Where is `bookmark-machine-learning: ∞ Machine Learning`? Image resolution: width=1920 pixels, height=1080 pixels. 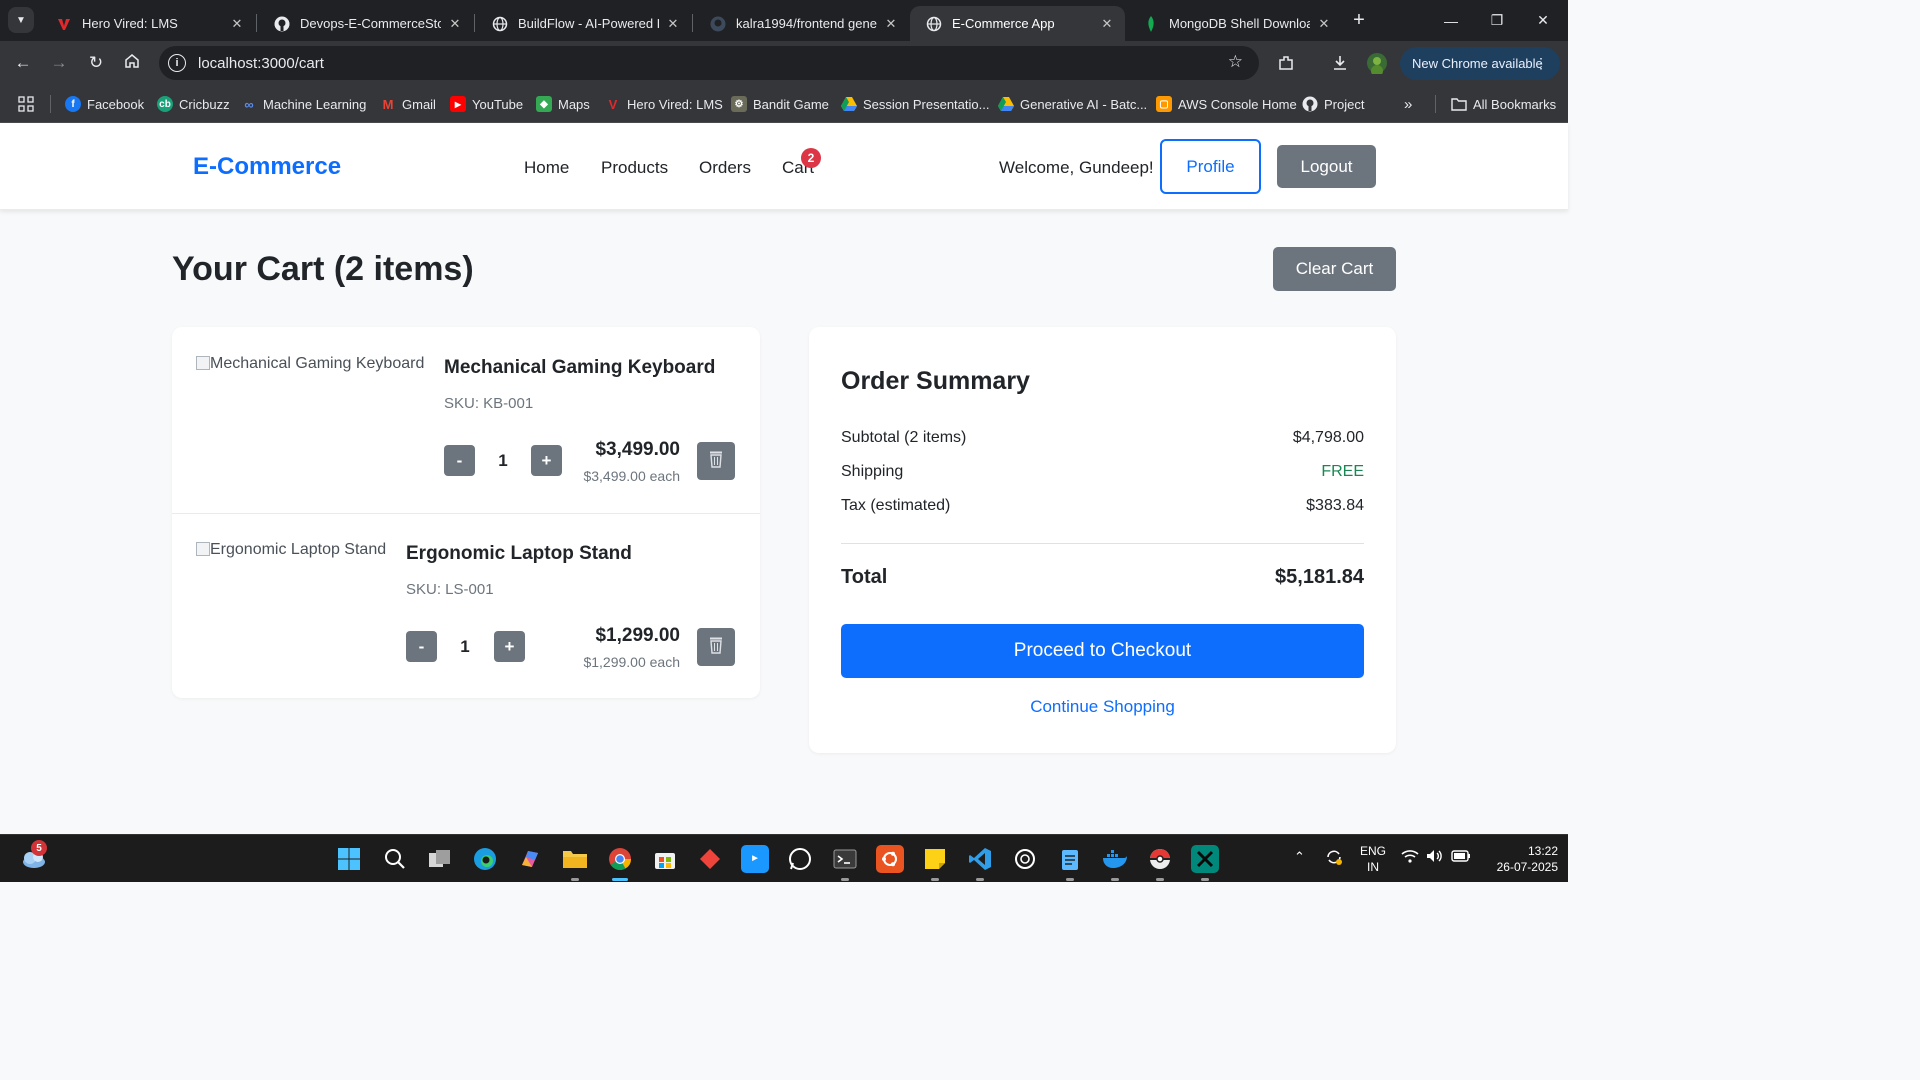 bookmark-machine-learning: ∞ Machine Learning is located at coordinates (303, 104).